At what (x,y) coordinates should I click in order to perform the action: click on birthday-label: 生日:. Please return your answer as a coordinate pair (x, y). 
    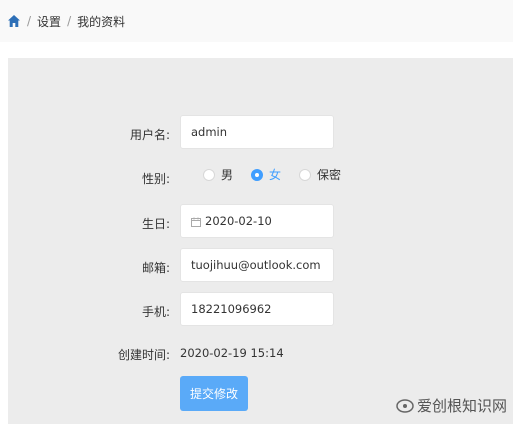
    Looking at the image, I should click on (155, 224).